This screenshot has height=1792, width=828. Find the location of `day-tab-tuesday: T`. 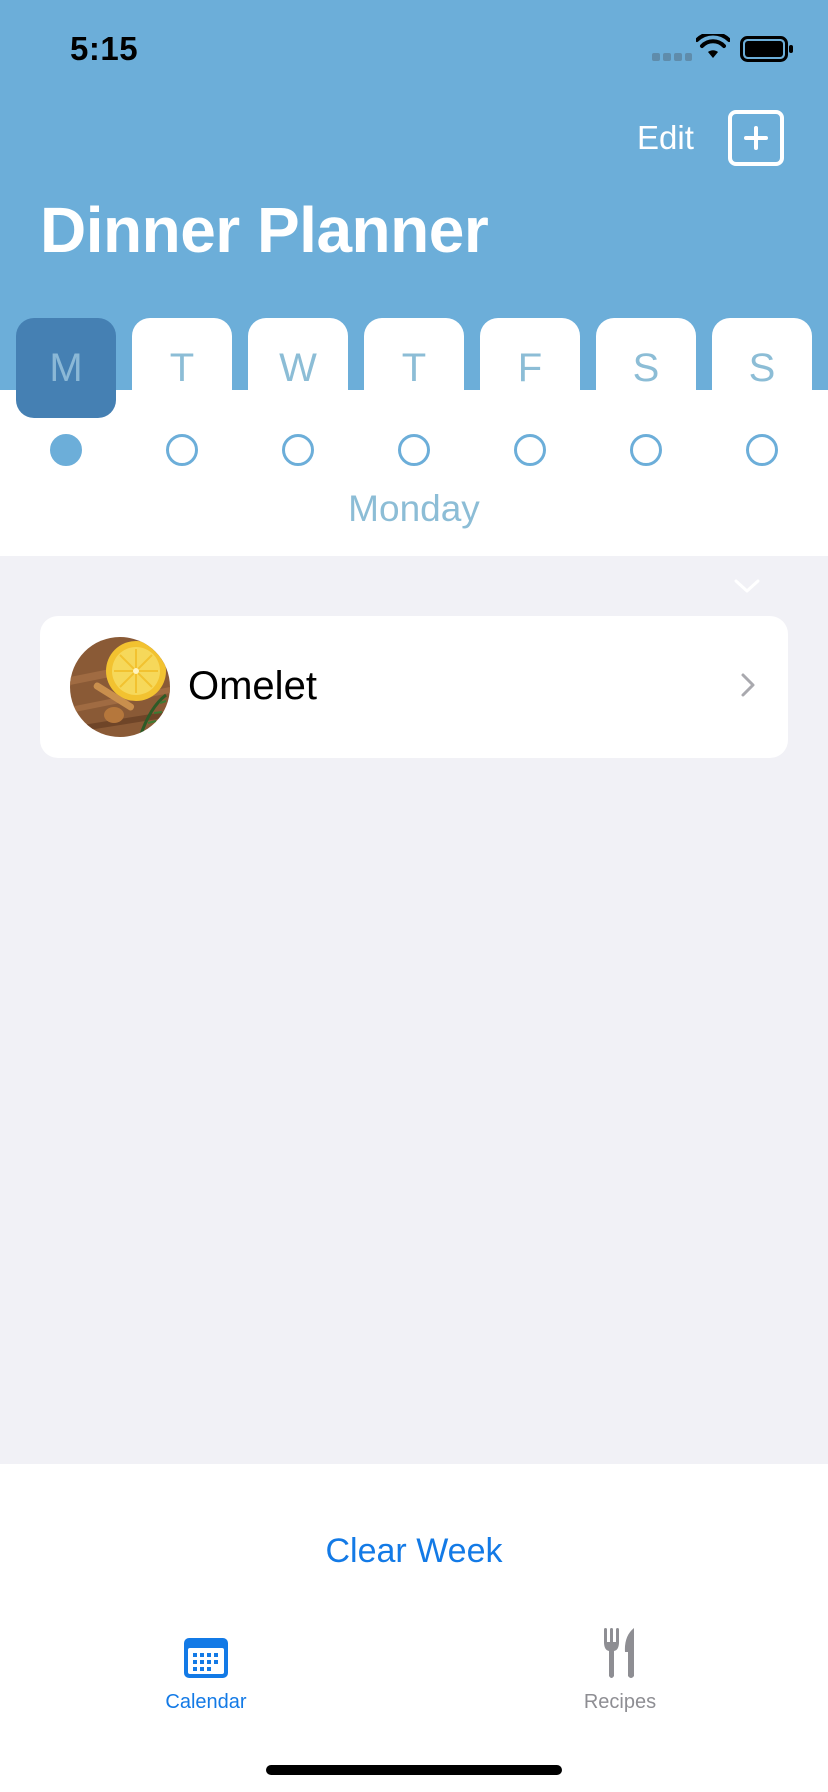

day-tab-tuesday: T is located at coordinates (182, 368).